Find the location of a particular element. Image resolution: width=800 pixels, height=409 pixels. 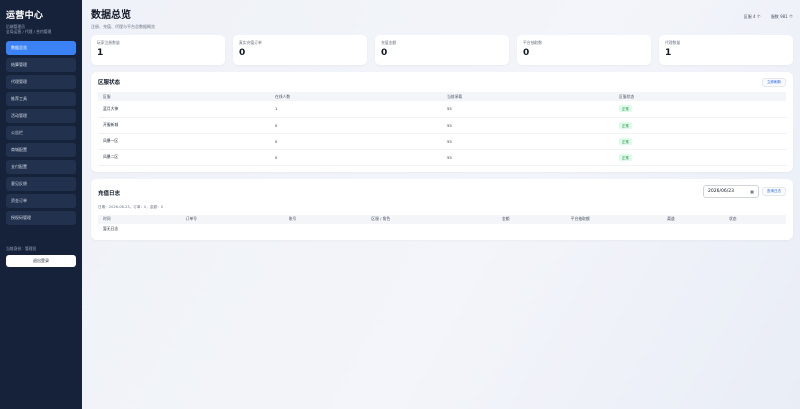

stat-card-platform-cut: 平台抽取数 0 is located at coordinates (584, 50).